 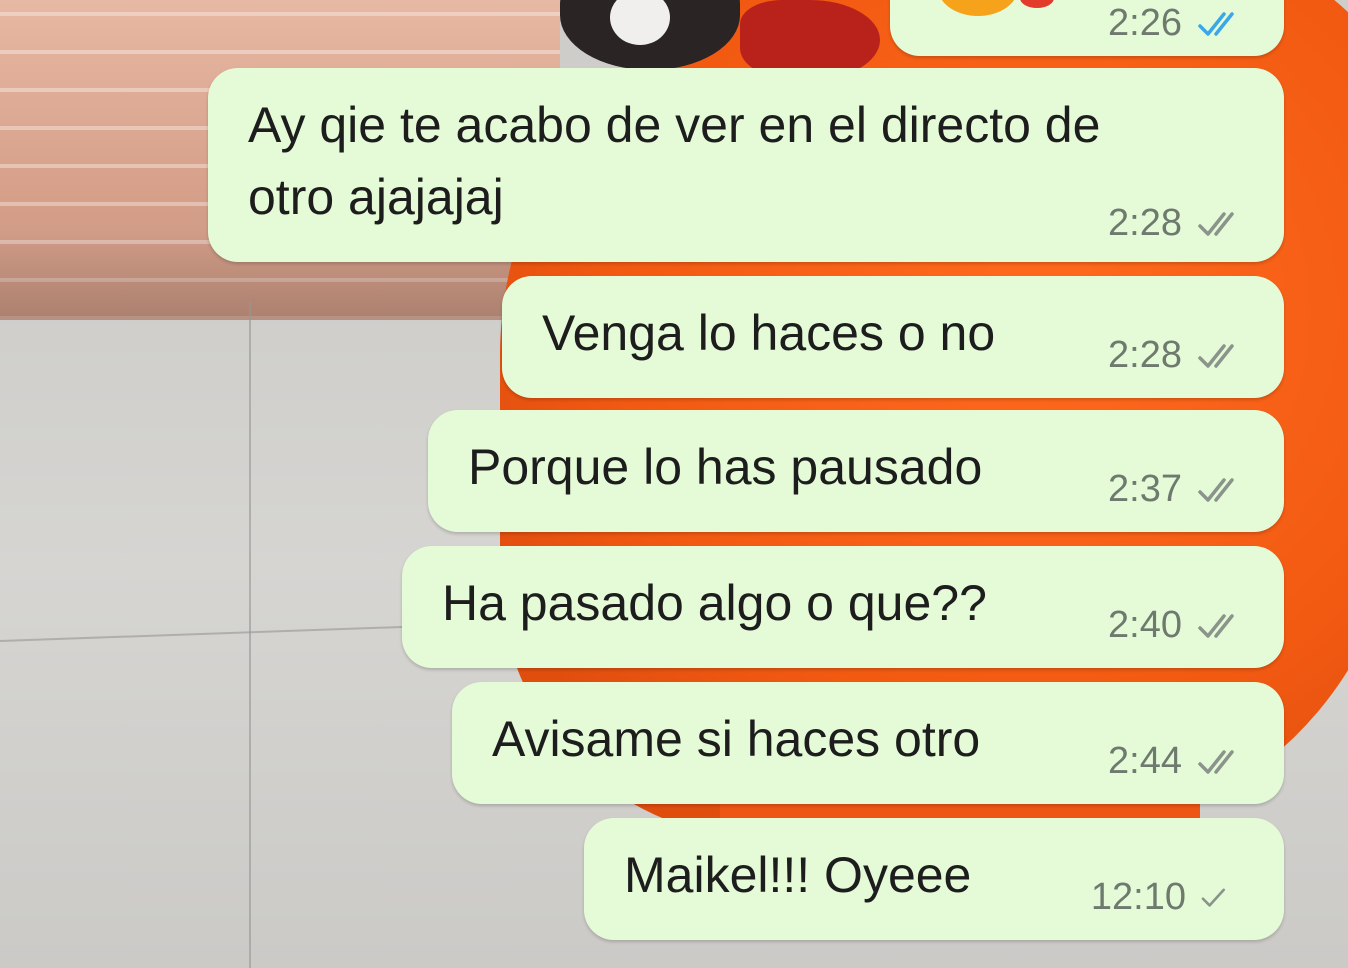 I want to click on message-bubble: Ha pasado algo o que?? 2:40, so click(x=843, y=607).